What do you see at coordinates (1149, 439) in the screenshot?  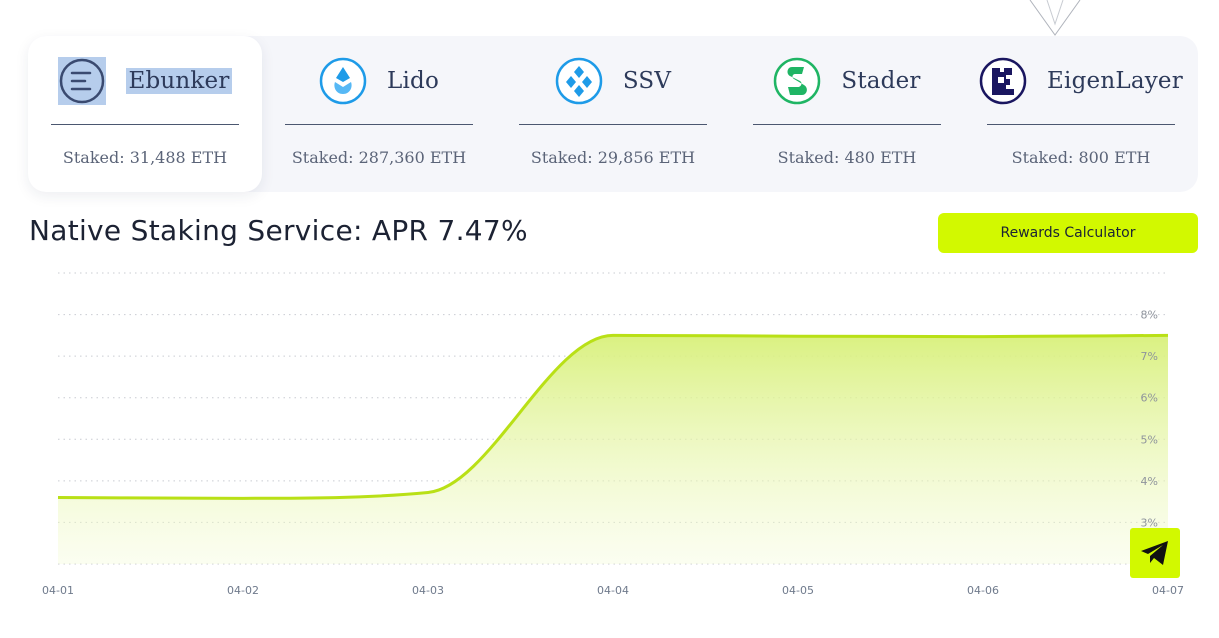 I see `y-tick-label: 5%` at bounding box center [1149, 439].